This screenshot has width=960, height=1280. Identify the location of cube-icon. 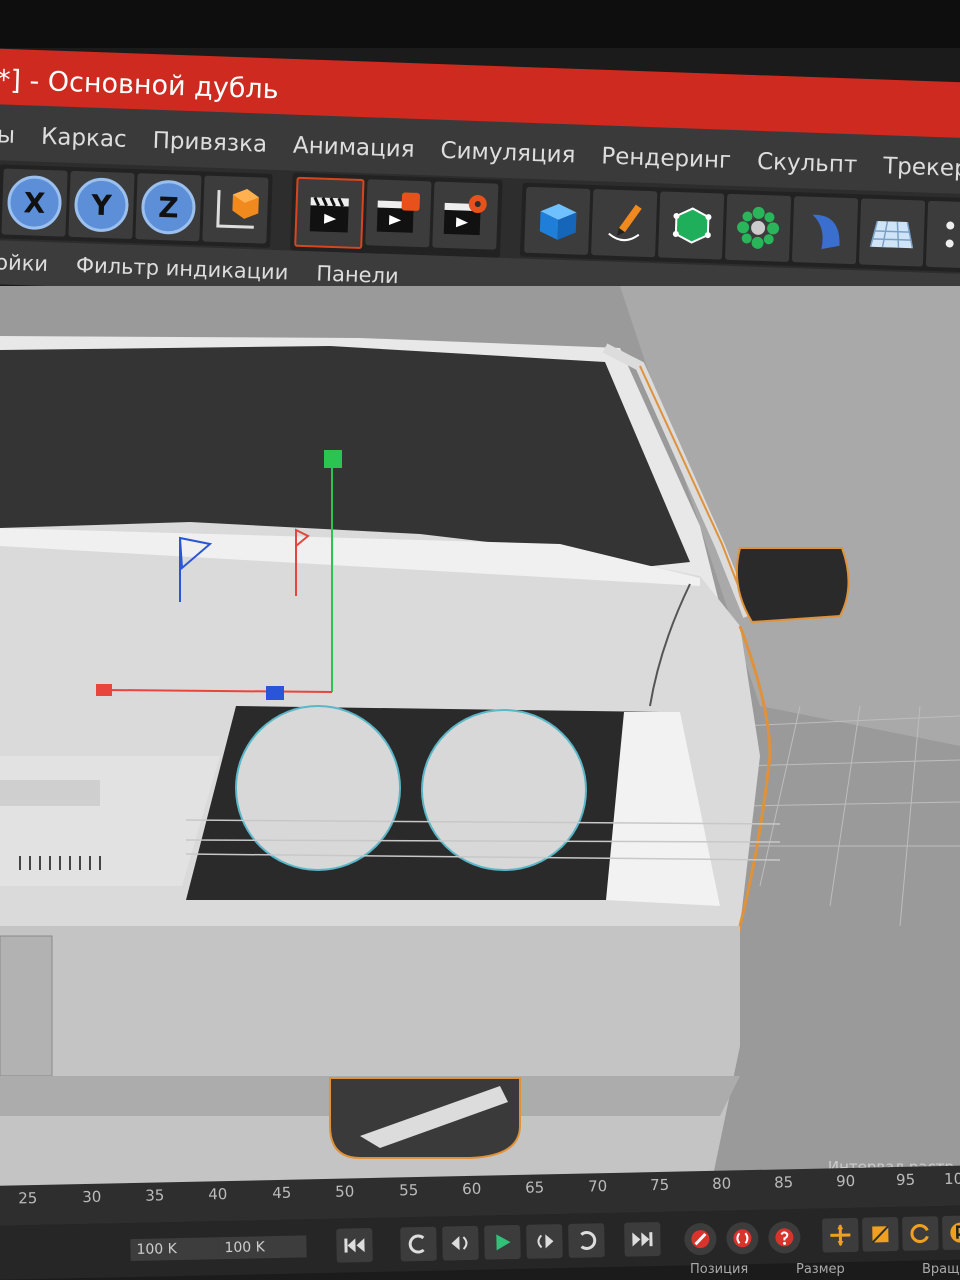
(558, 221).